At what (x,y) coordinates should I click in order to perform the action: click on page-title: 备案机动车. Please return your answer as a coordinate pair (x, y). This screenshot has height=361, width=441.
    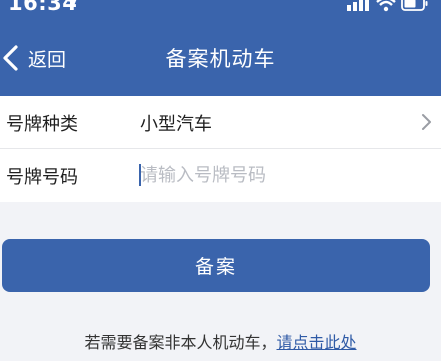
    Looking at the image, I should click on (220, 59).